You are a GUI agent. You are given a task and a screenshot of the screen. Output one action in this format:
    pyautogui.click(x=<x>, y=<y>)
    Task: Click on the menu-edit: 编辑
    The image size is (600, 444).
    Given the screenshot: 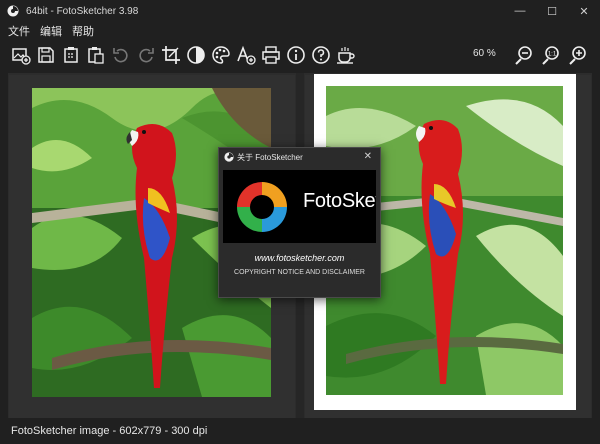 What is the action you would take?
    pyautogui.click(x=51, y=31)
    